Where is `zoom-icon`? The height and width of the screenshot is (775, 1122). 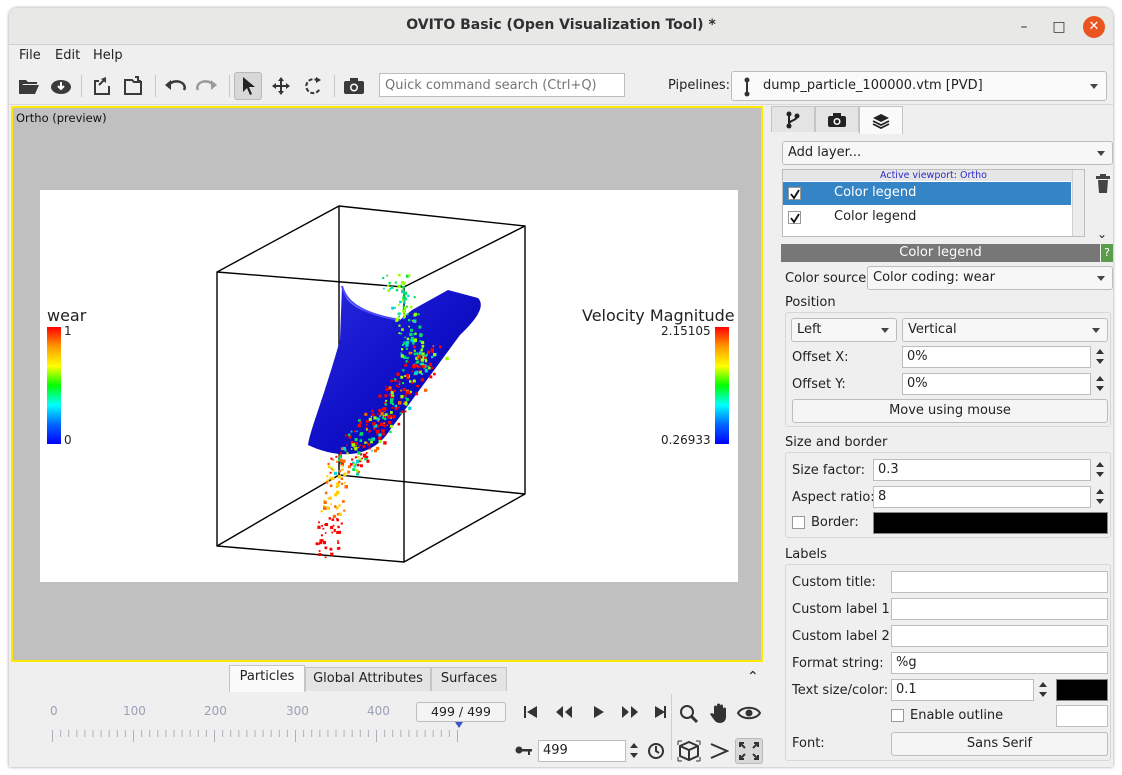
zoom-icon is located at coordinates (689, 714).